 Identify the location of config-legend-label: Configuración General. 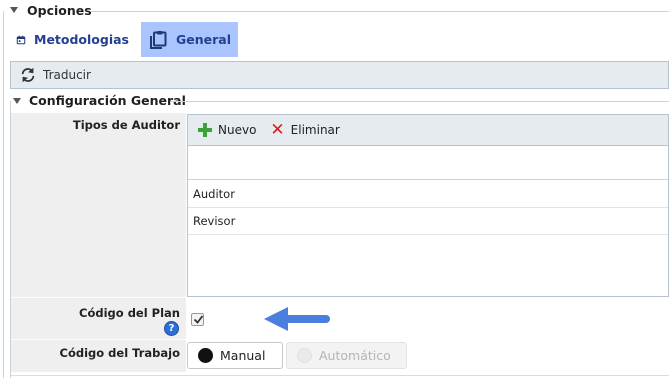
(107, 100).